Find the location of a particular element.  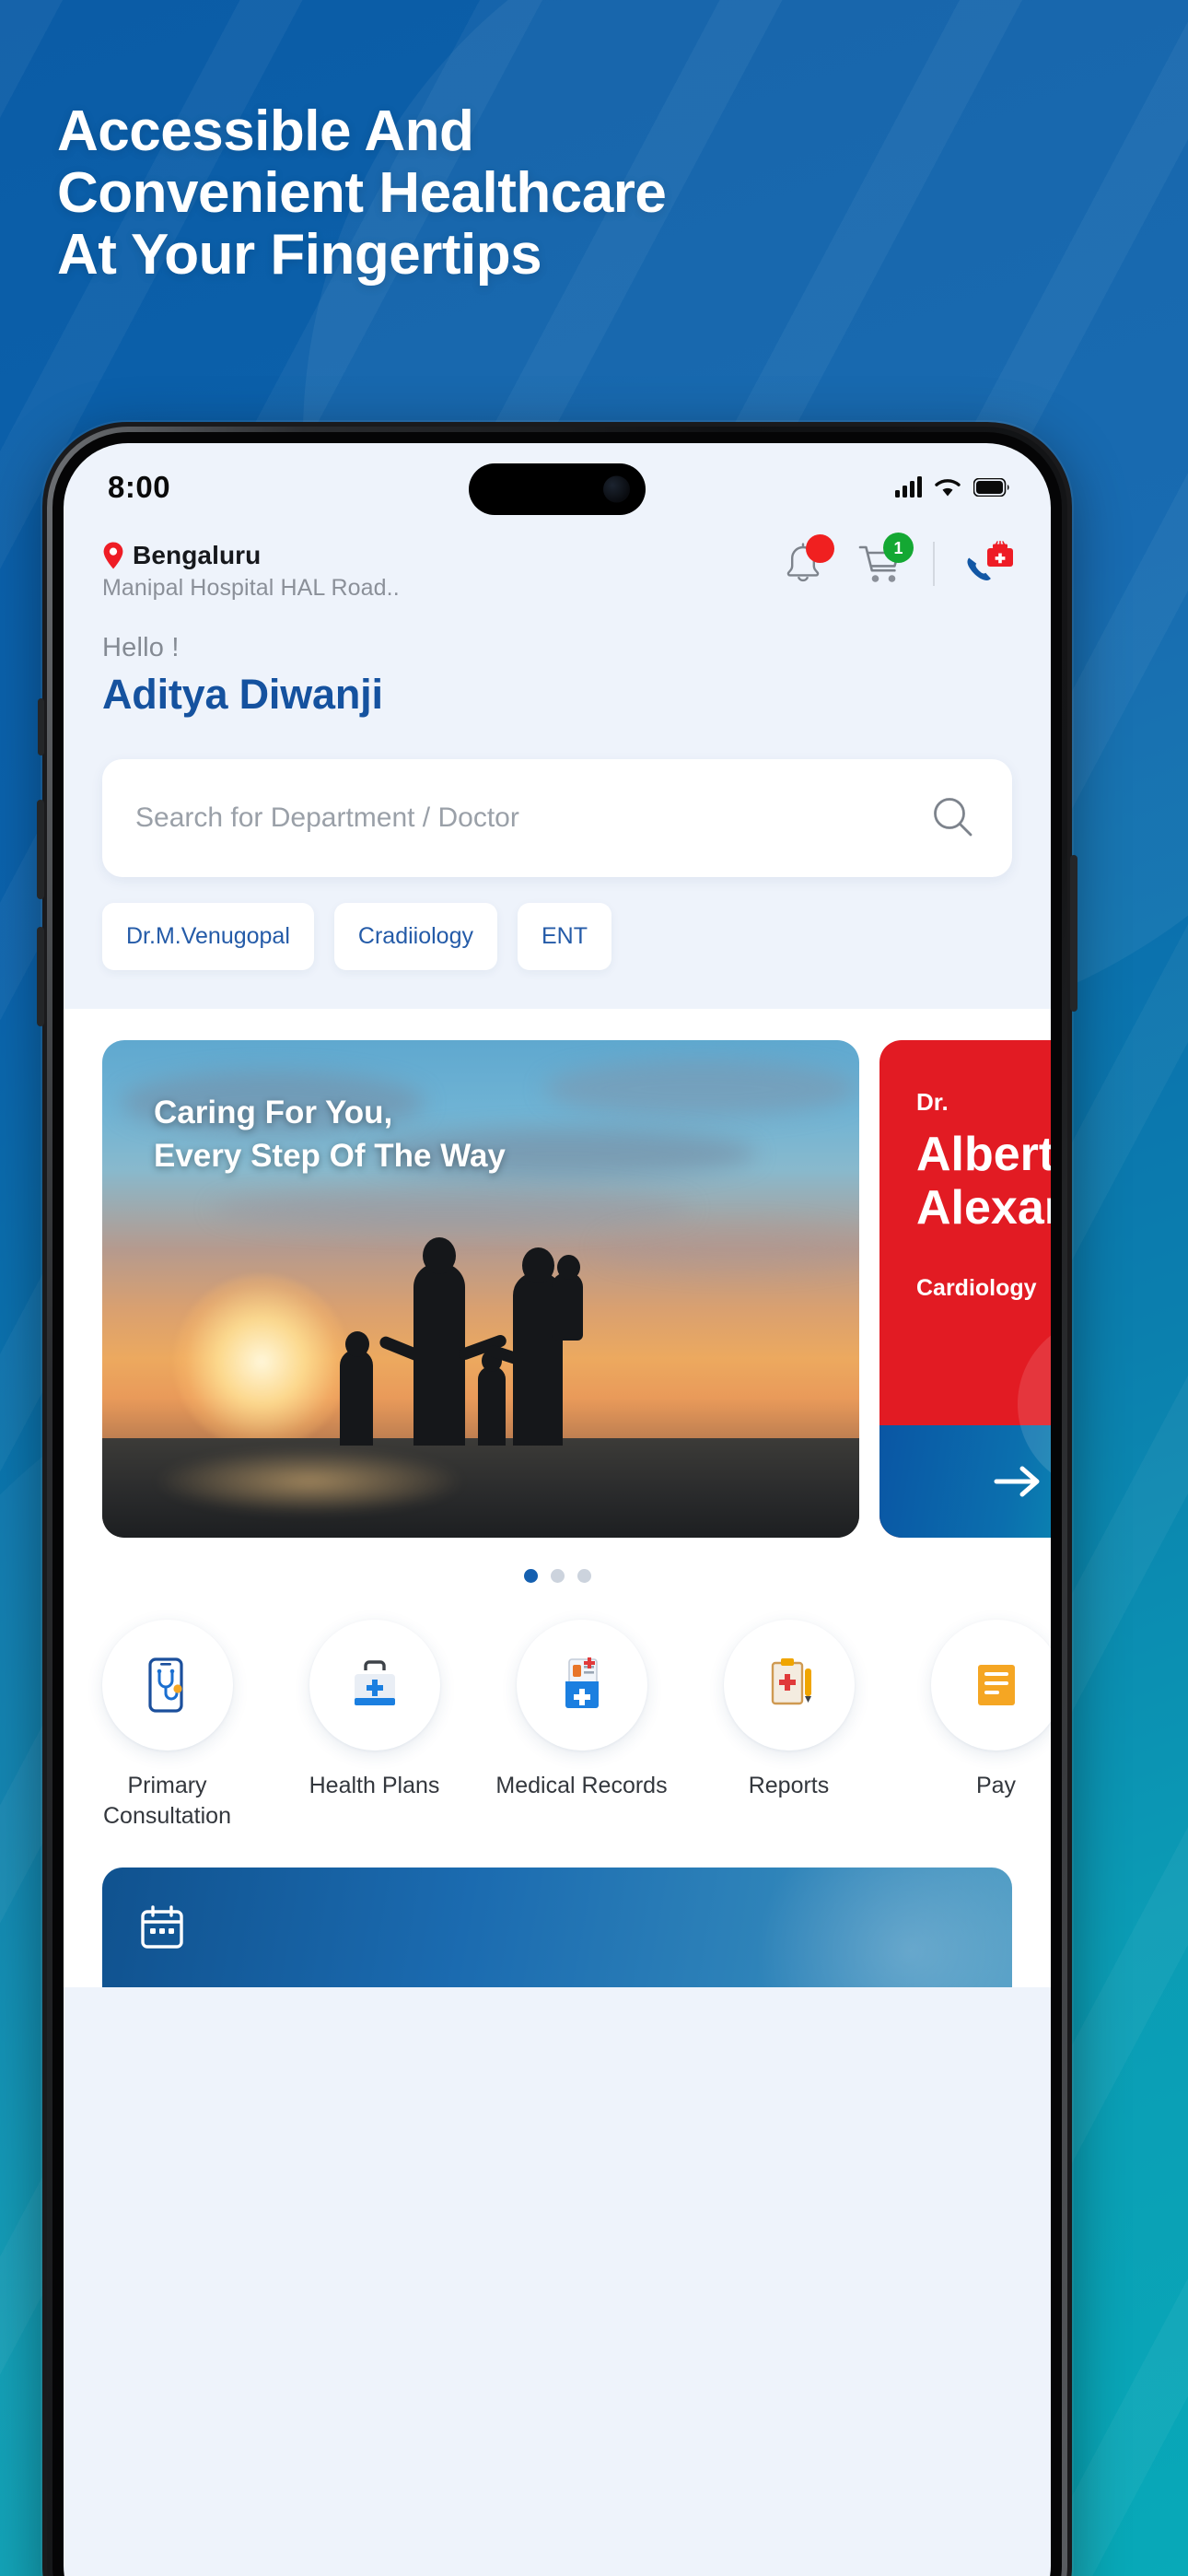

shopping-cart-icon: 1 is located at coordinates (885, 561).